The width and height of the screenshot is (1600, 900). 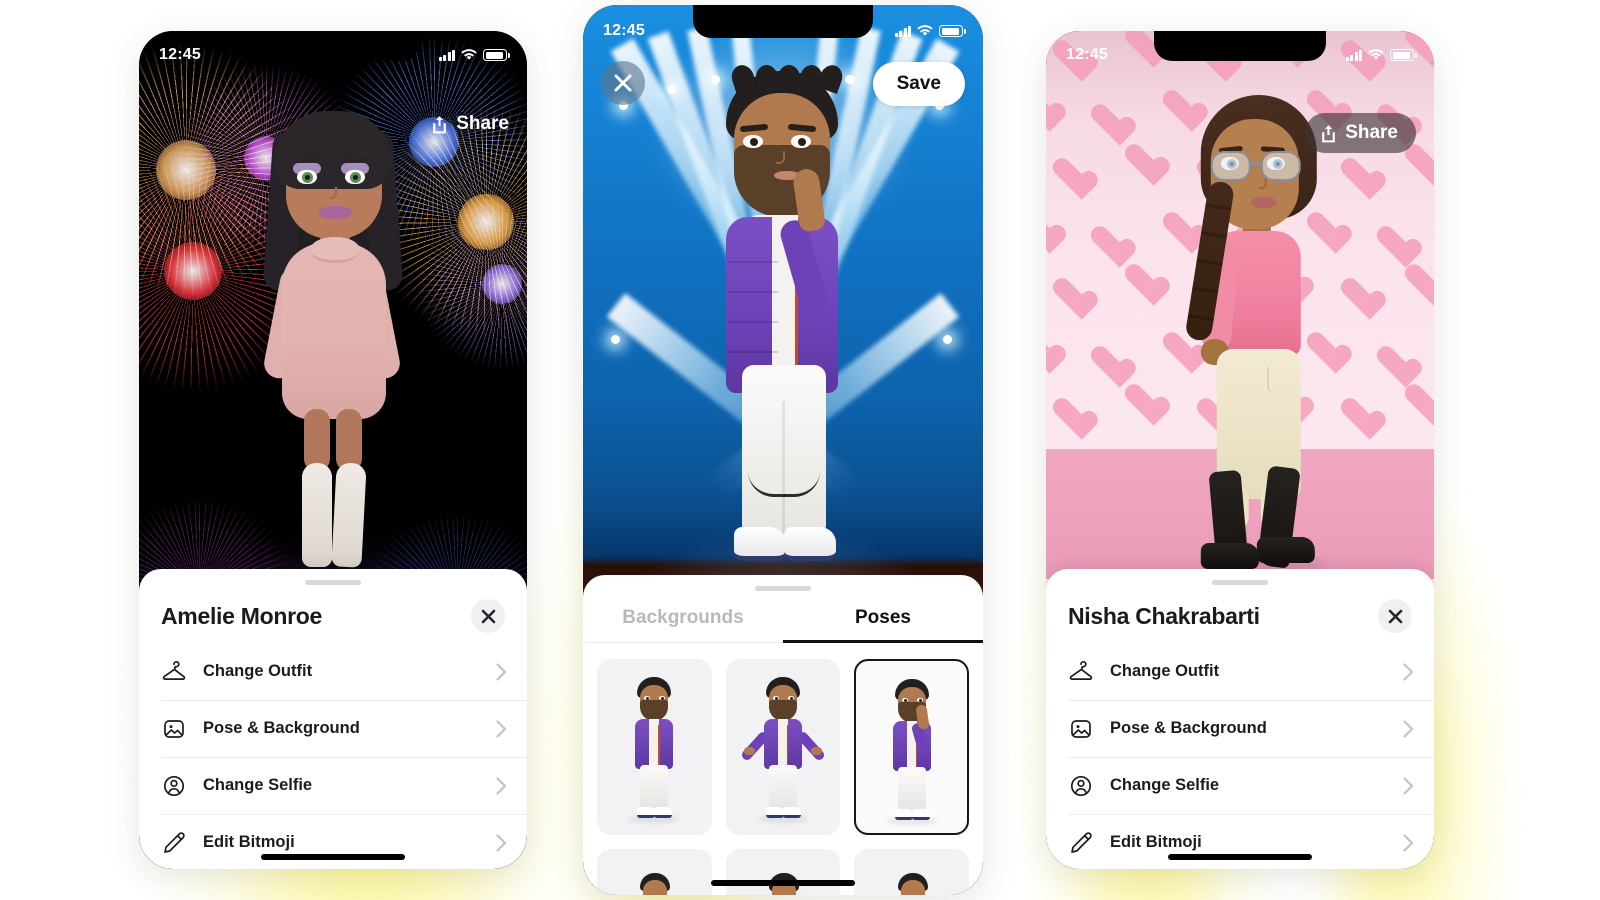 I want to click on sheet-tabs: Backgrounds Poses, so click(x=783, y=625).